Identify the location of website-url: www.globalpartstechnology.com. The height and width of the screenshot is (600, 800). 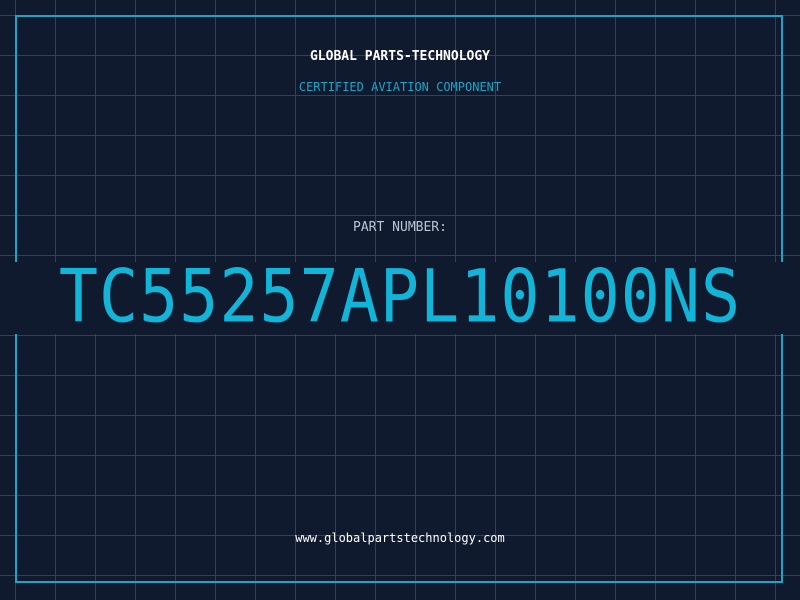
(400, 538).